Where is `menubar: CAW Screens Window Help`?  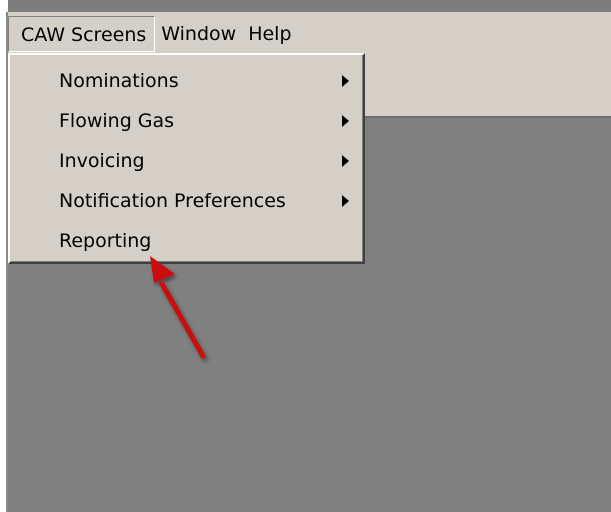
menubar: CAW Screens Window Help is located at coordinates (153, 34).